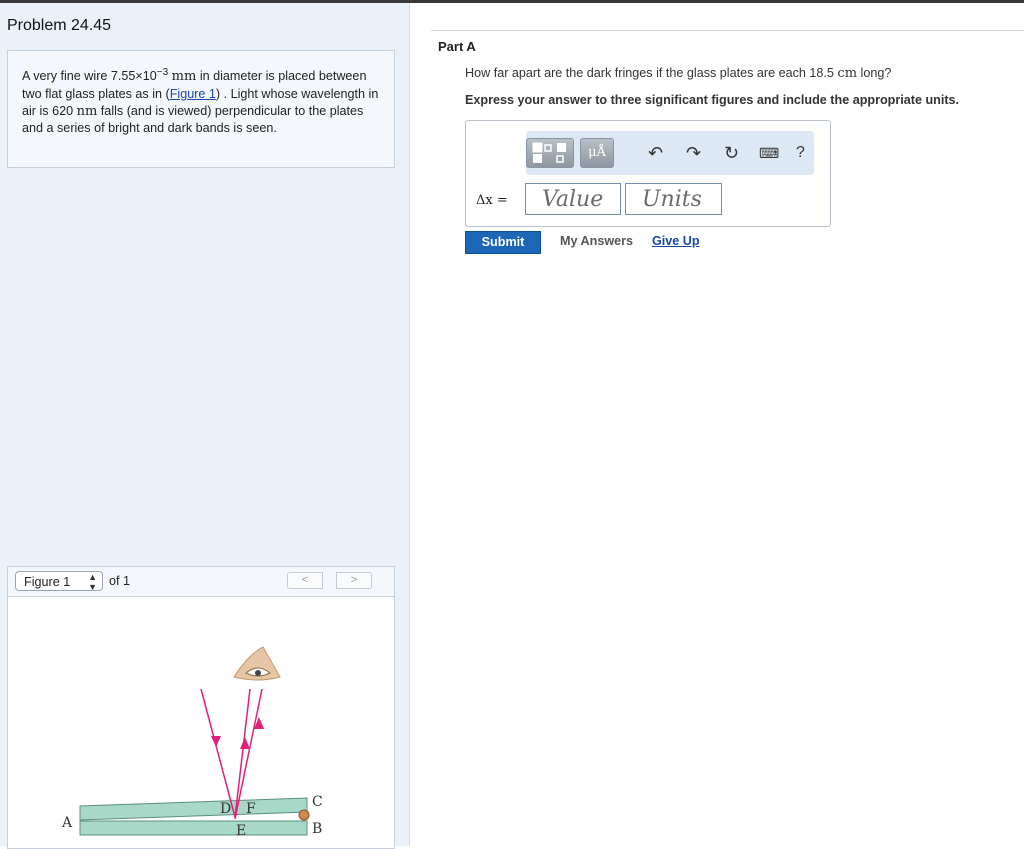 Image resolution: width=1024 pixels, height=849 pixels. I want to click on upper-glass-plate, so click(193, 809).